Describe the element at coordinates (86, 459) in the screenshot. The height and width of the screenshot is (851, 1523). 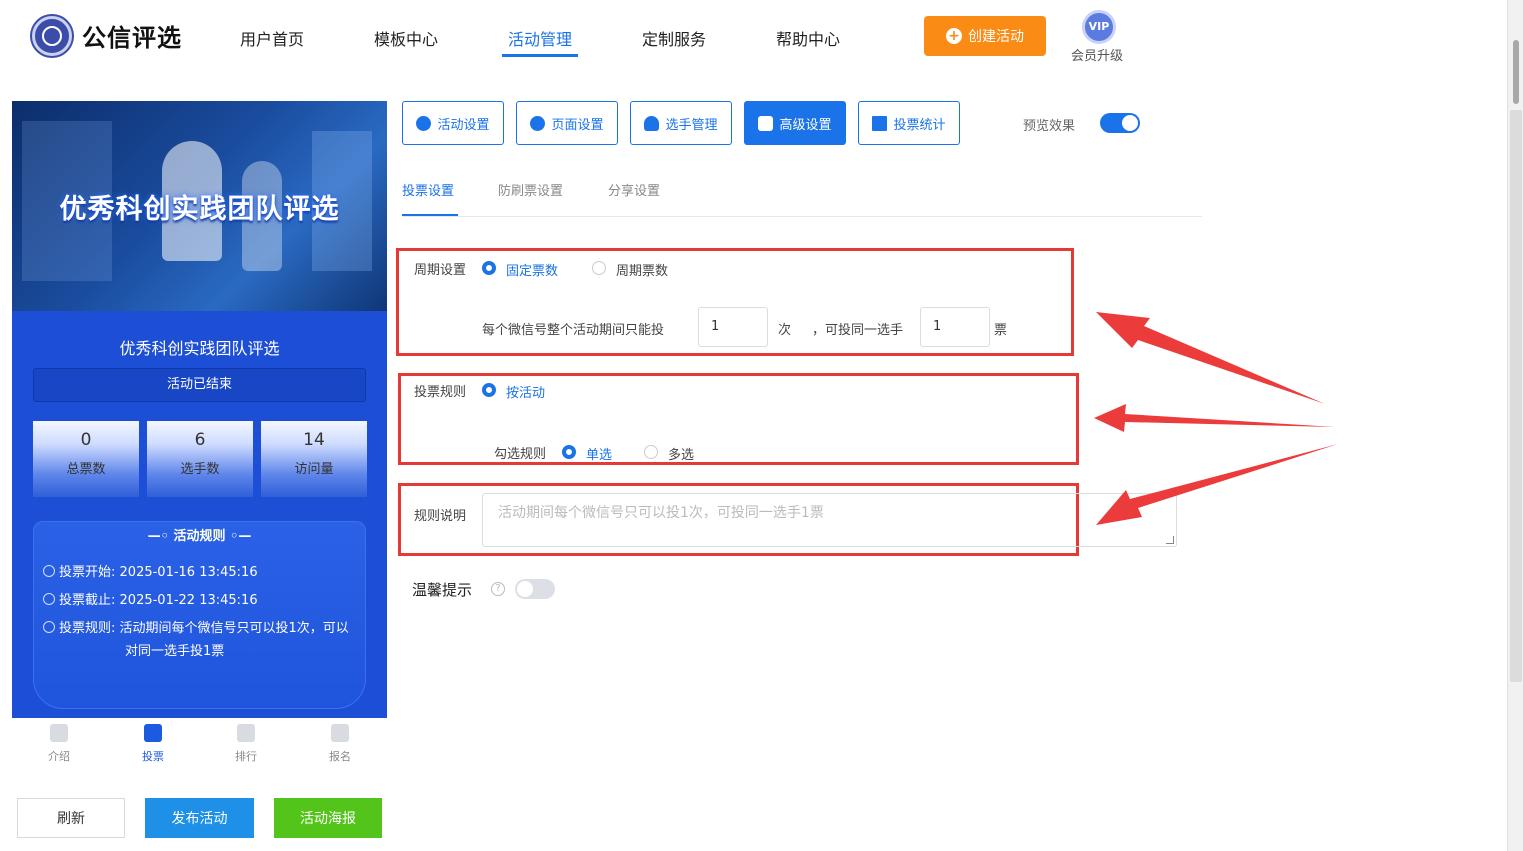
I see `stat-total-votes: 0 总票数` at that location.